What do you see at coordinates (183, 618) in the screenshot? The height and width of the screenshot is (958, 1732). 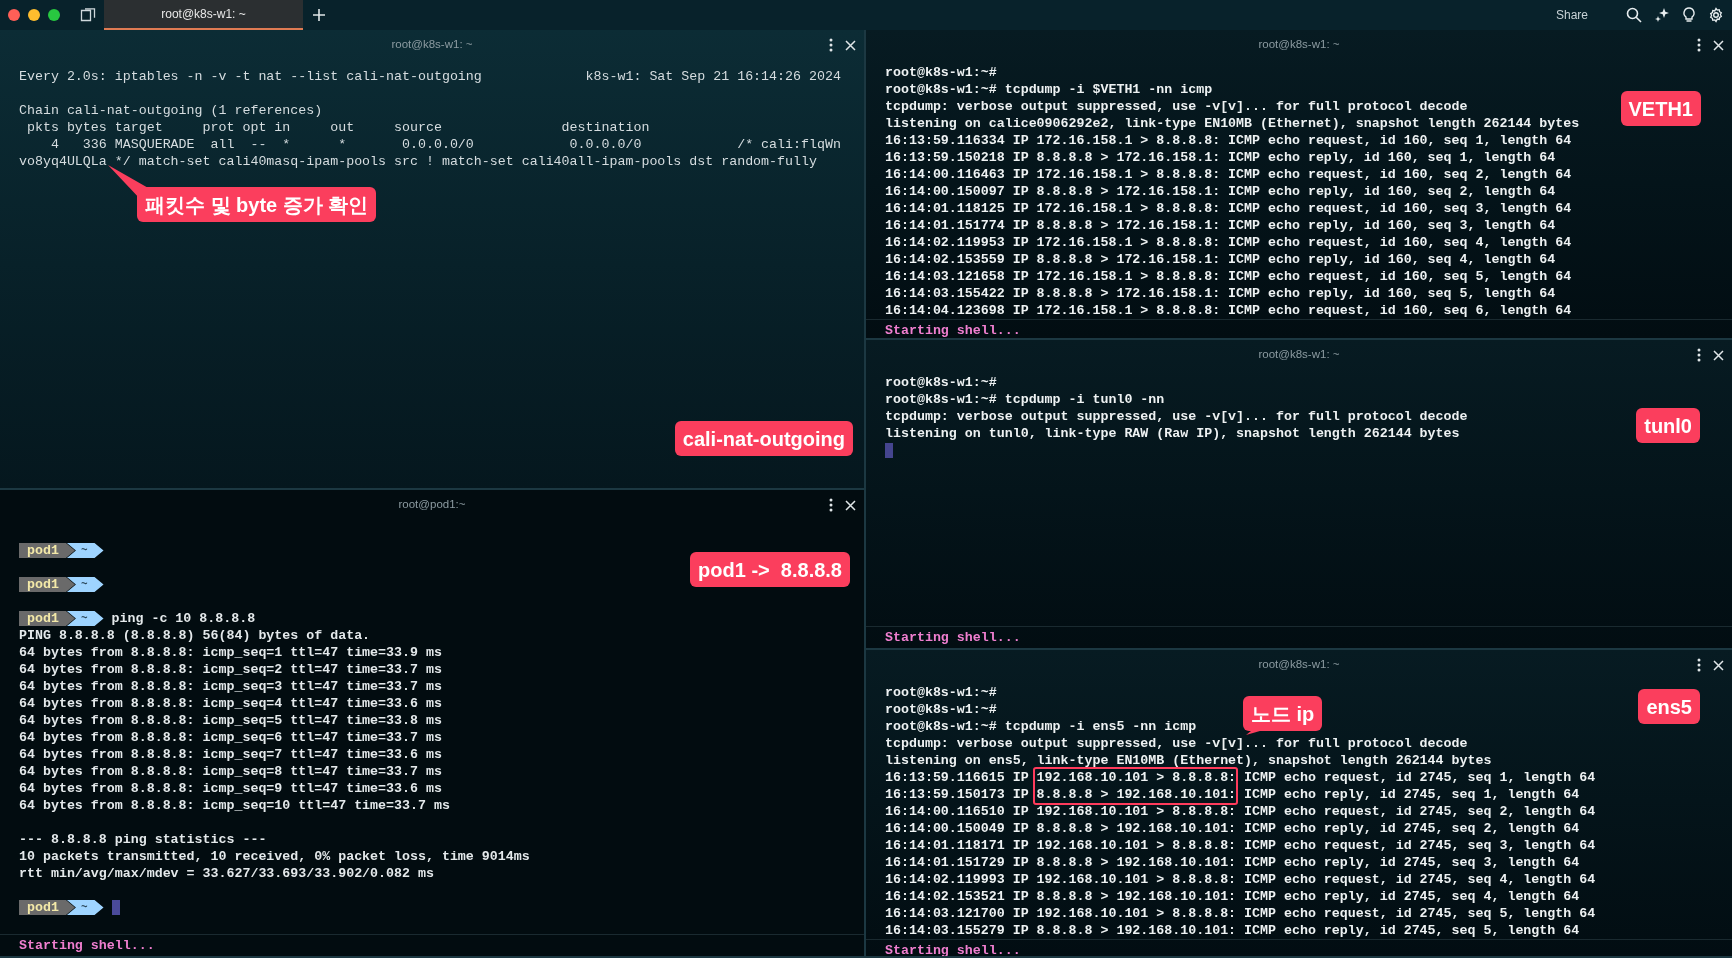 I see `command-text: ping -c 10 8.8.8.8` at bounding box center [183, 618].